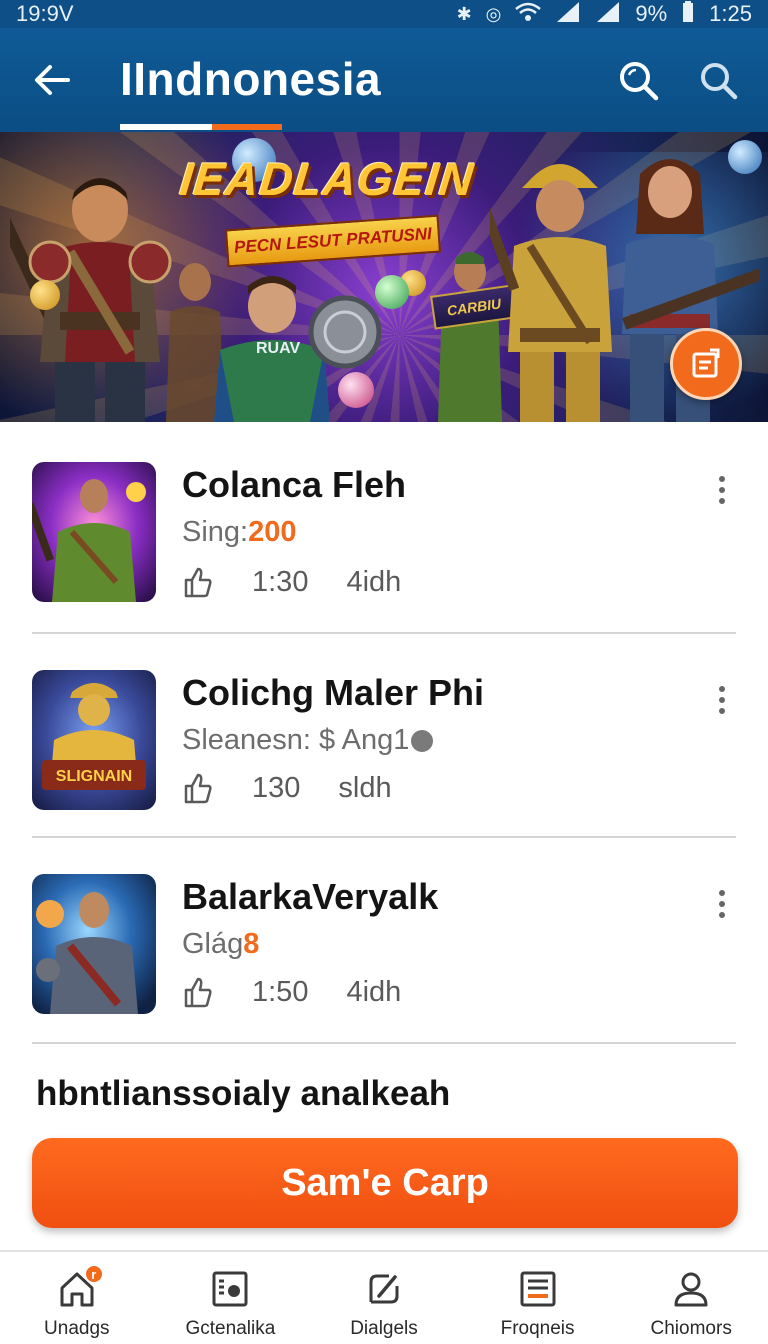  I want to click on battery-percent: 9%, so click(651, 13).